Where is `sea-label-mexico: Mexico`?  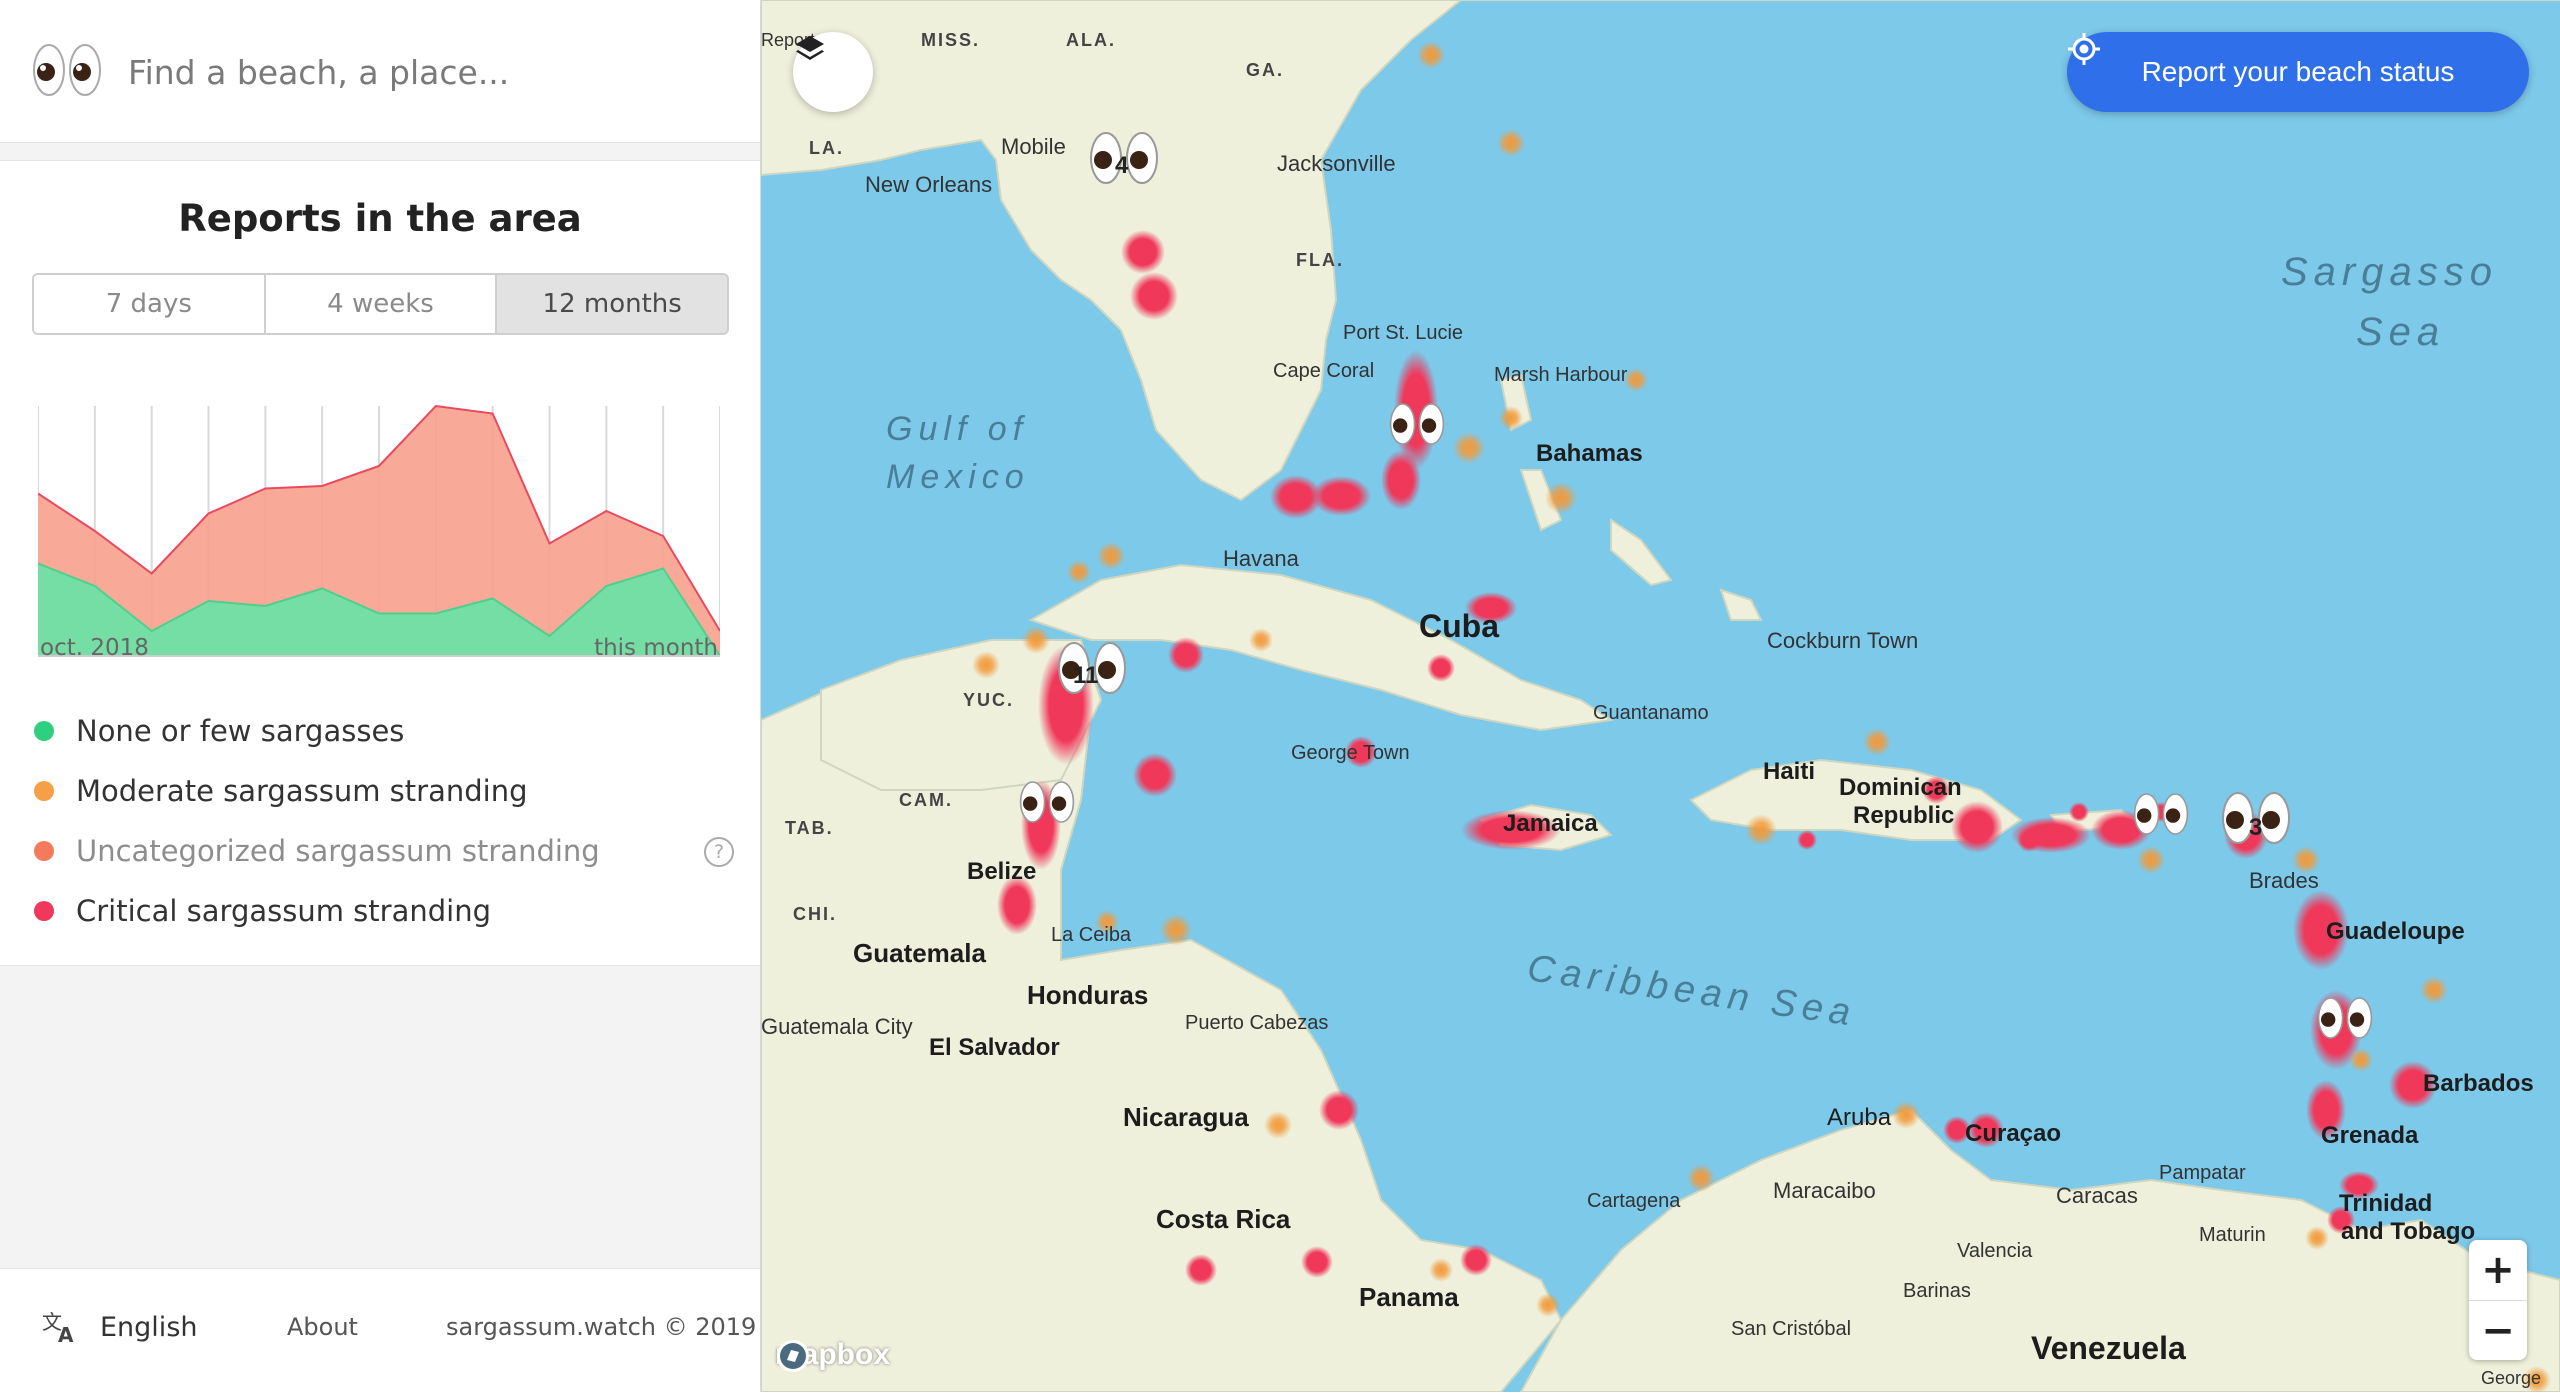
sea-label-mexico: Mexico is located at coordinates (958, 477).